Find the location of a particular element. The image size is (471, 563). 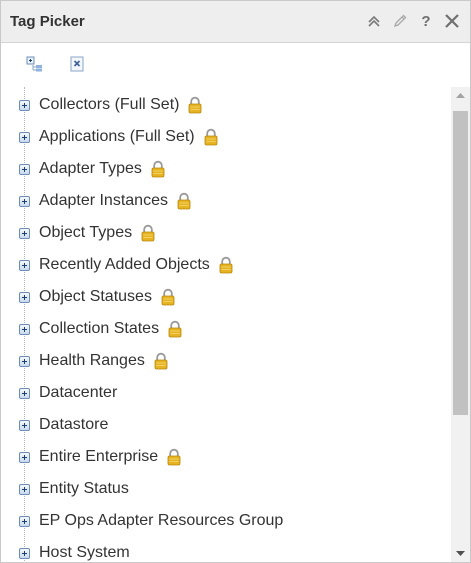

tree-item: Collectors (Full Set) is located at coordinates (111, 105).